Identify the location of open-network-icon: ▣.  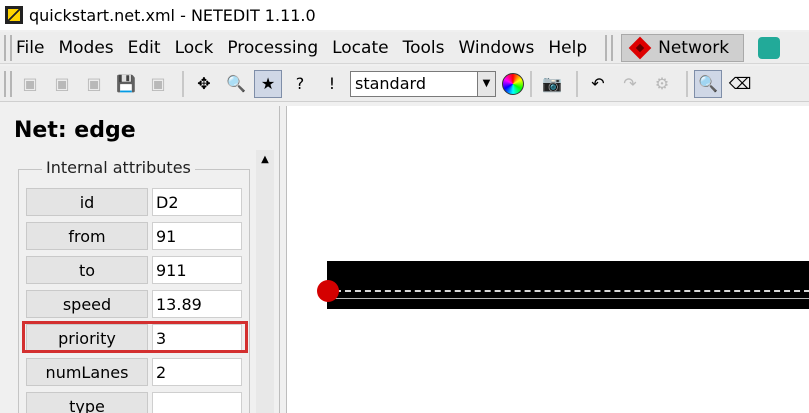
(62, 84).